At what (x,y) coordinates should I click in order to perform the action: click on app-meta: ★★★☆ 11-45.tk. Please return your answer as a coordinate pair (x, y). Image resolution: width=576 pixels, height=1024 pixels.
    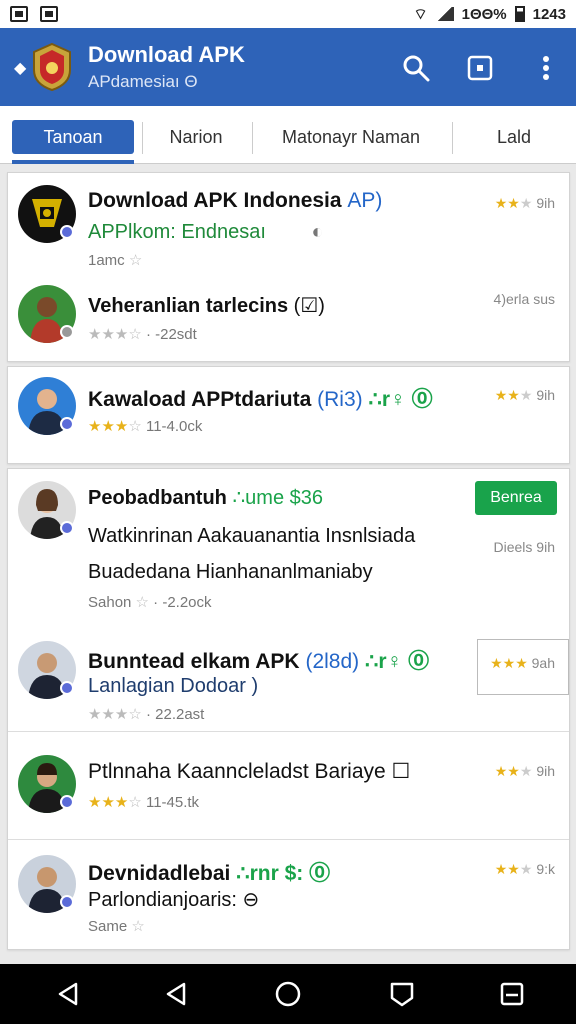
    Looking at the image, I should click on (144, 802).